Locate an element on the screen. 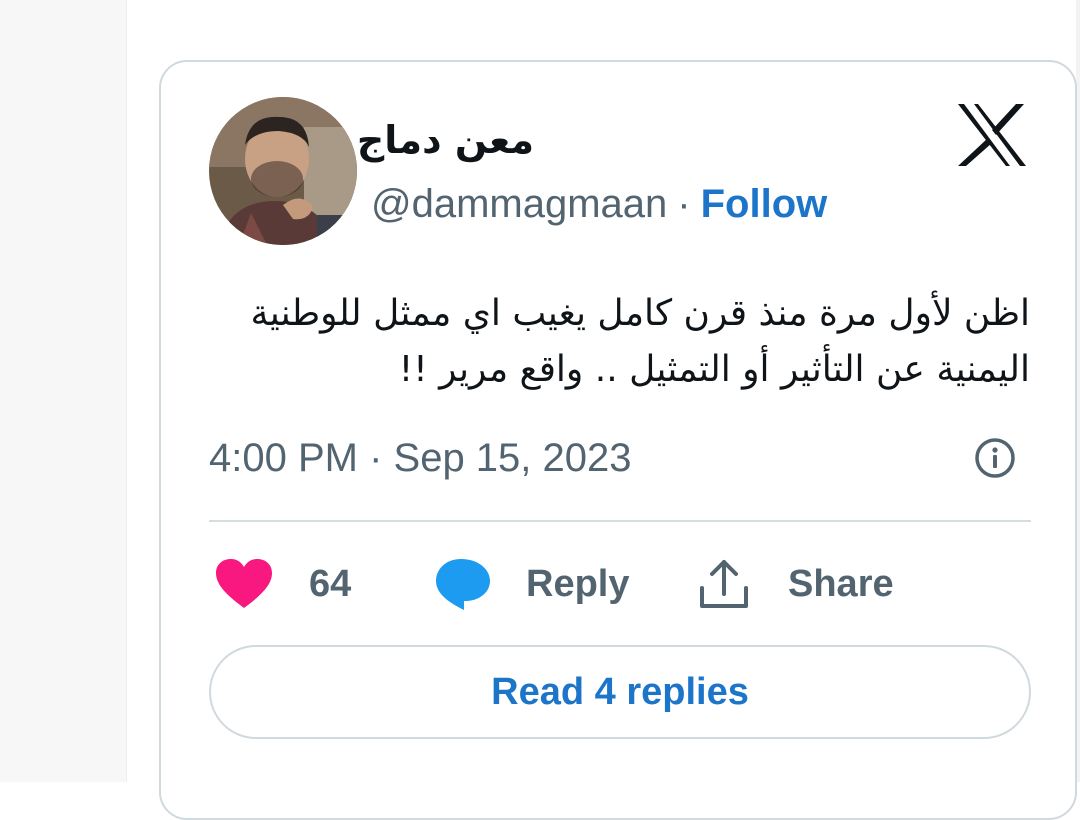 The width and height of the screenshot is (1080, 820). author-handle-row: @dammagmaan · Follow is located at coordinates (599, 204).